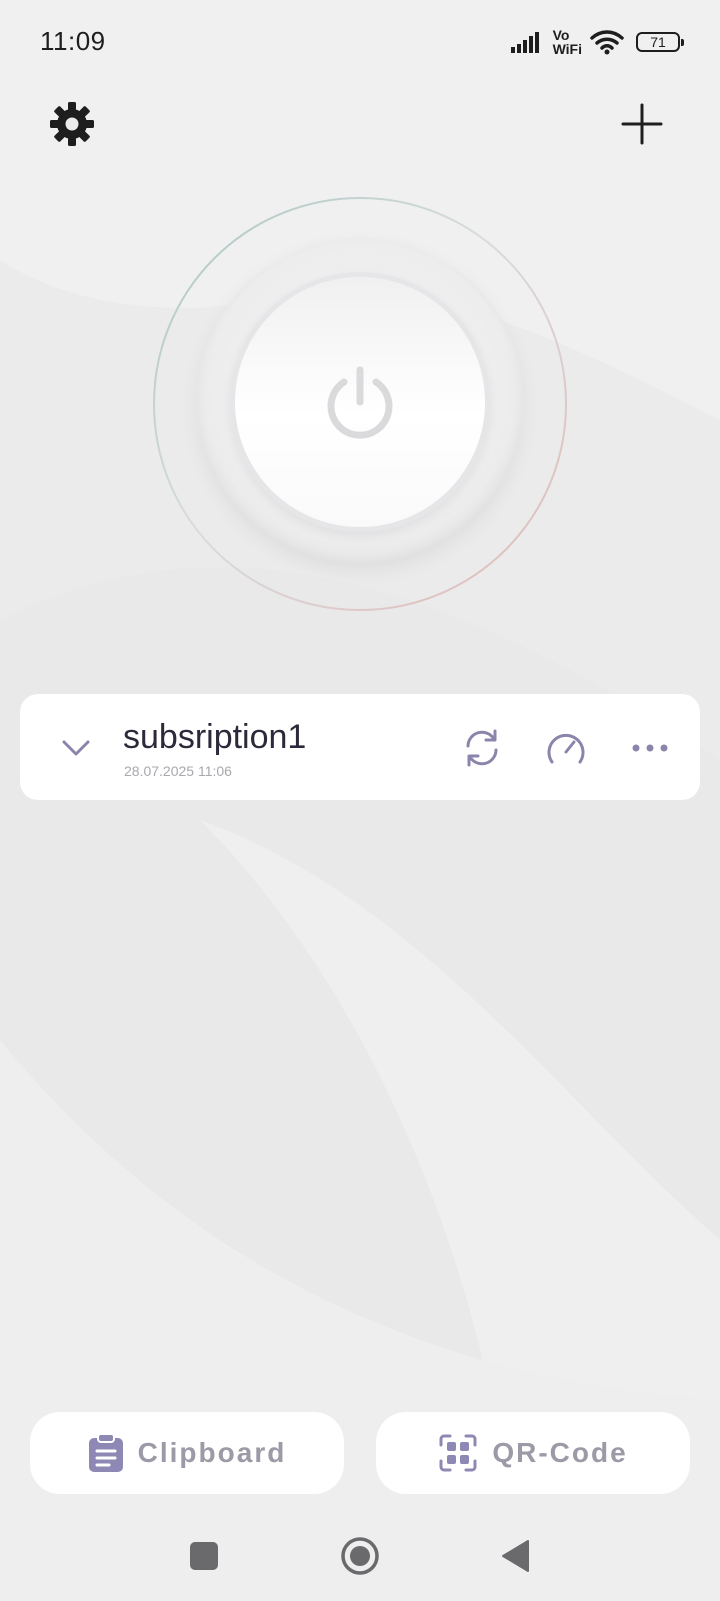 The height and width of the screenshot is (1601, 720). I want to click on add-button, so click(642, 124).